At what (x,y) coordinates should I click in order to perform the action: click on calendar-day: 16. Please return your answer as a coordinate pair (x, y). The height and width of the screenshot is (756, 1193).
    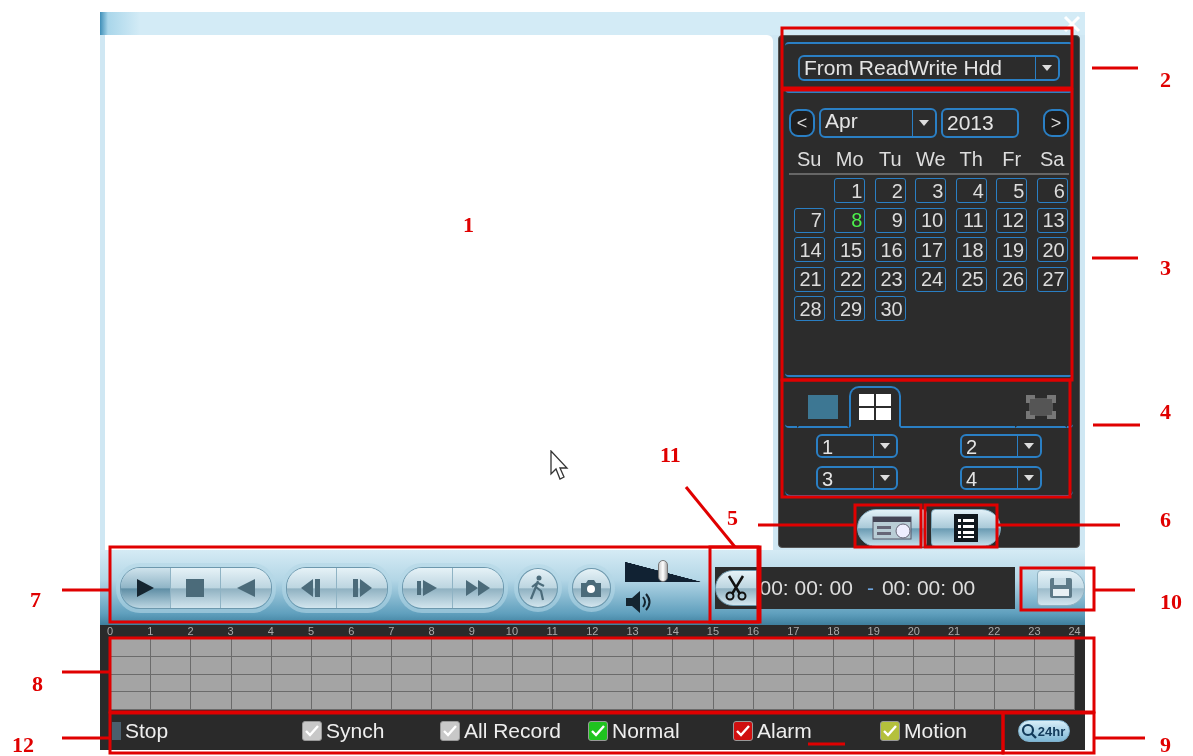
    Looking at the image, I should click on (890, 250).